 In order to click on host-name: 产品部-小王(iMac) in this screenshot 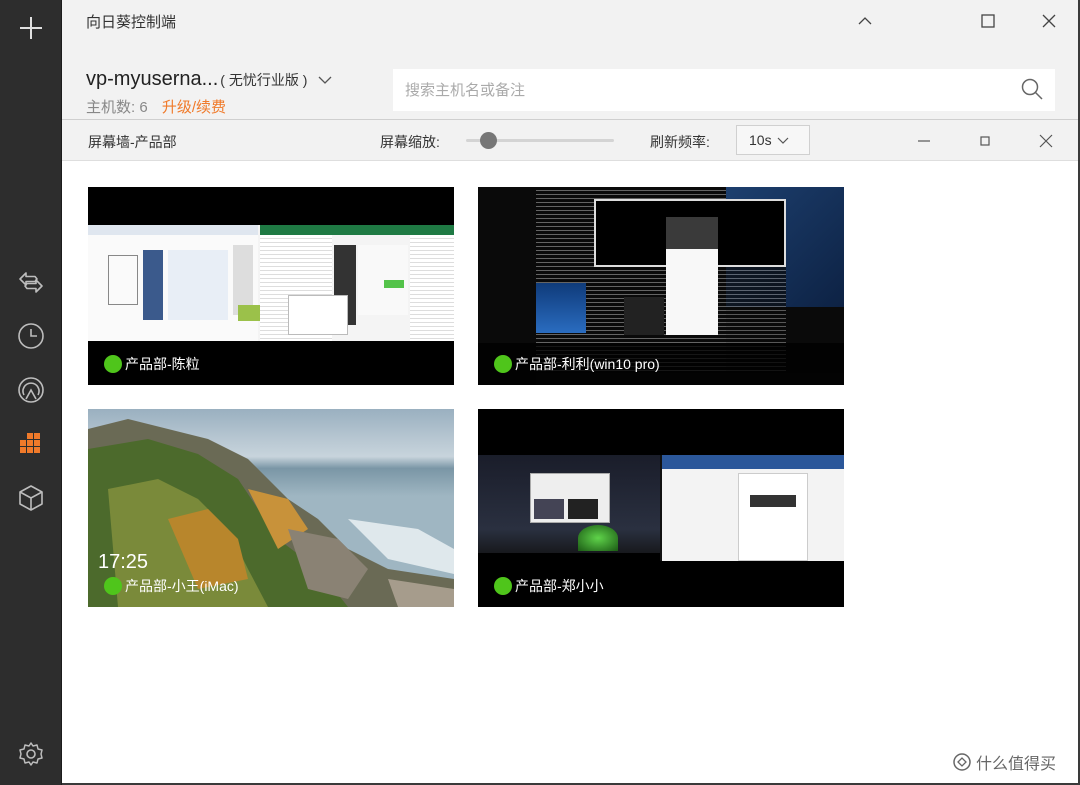, I will do `click(182, 586)`.